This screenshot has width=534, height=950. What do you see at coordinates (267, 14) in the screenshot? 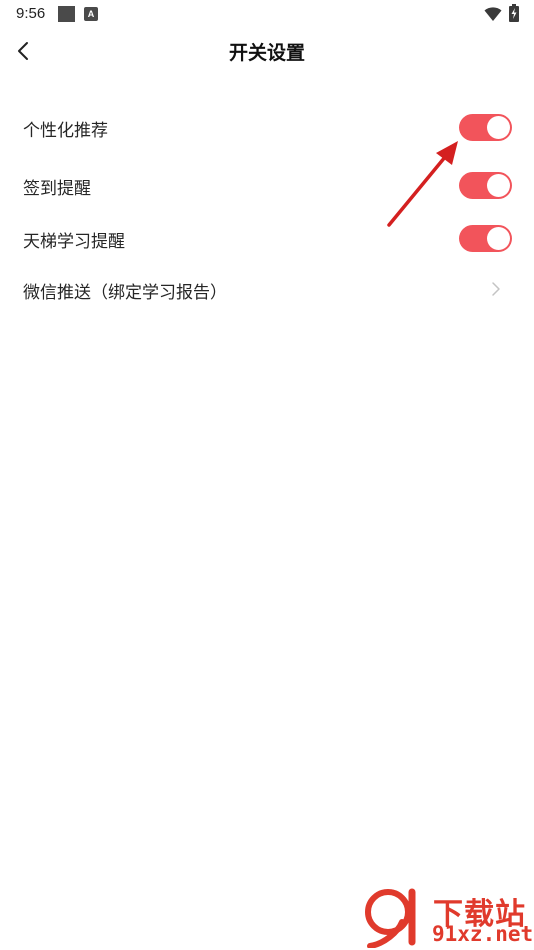
I see `status-bar: 9:56 A` at bounding box center [267, 14].